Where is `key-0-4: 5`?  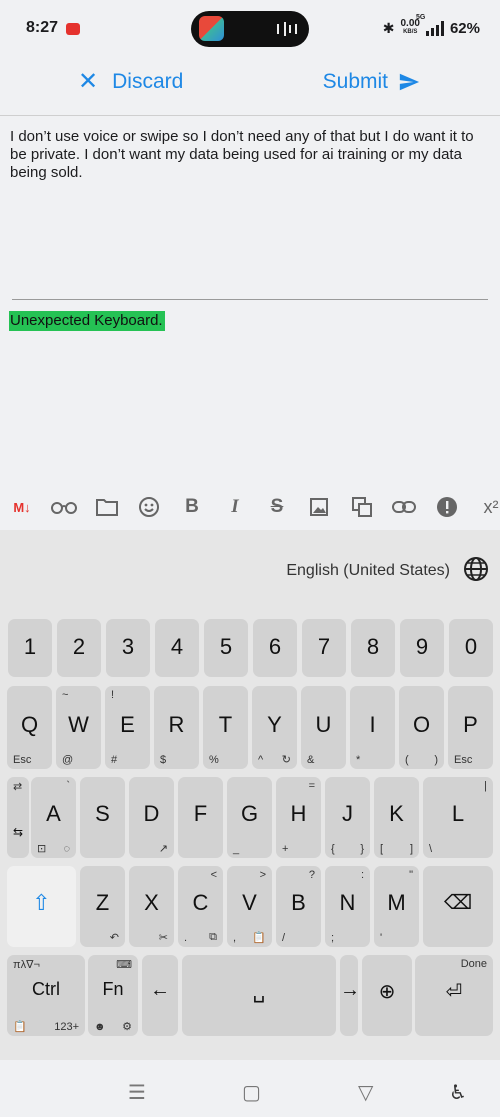
key-0-4: 5 is located at coordinates (226, 648).